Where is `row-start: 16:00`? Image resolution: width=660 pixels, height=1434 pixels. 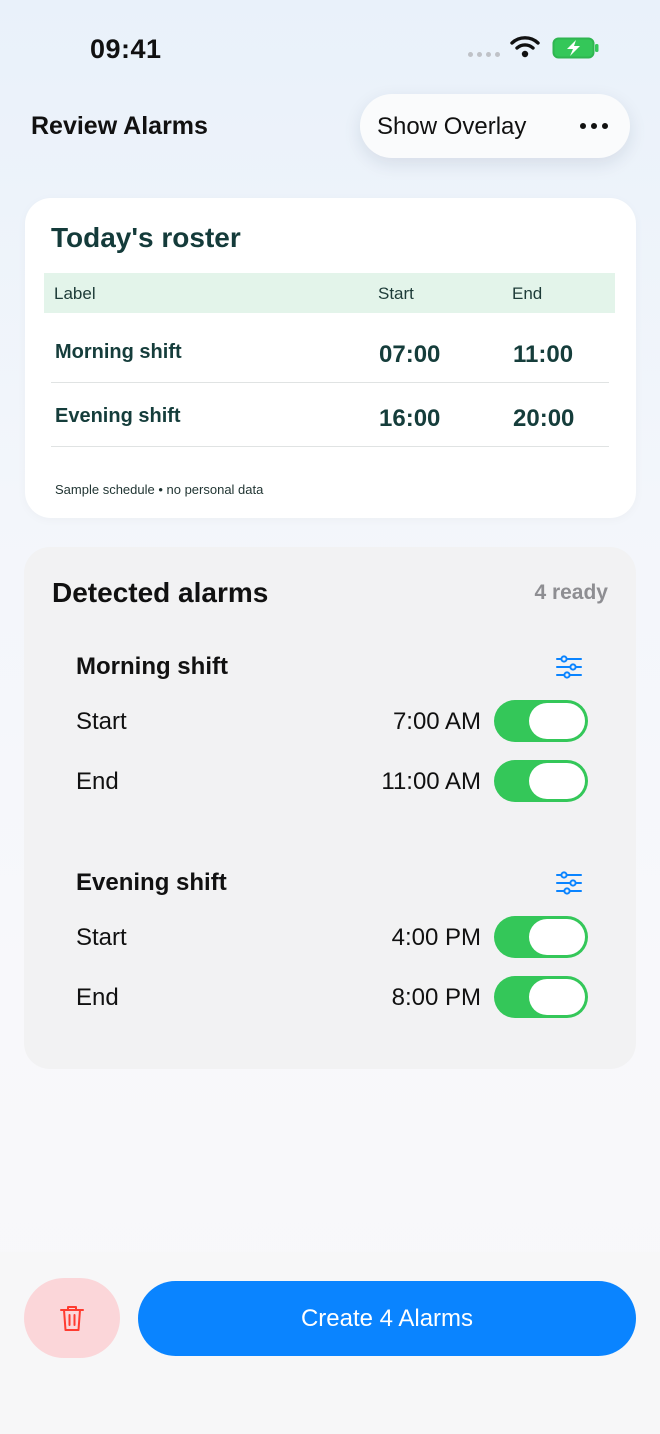
row-start: 16:00 is located at coordinates (410, 418).